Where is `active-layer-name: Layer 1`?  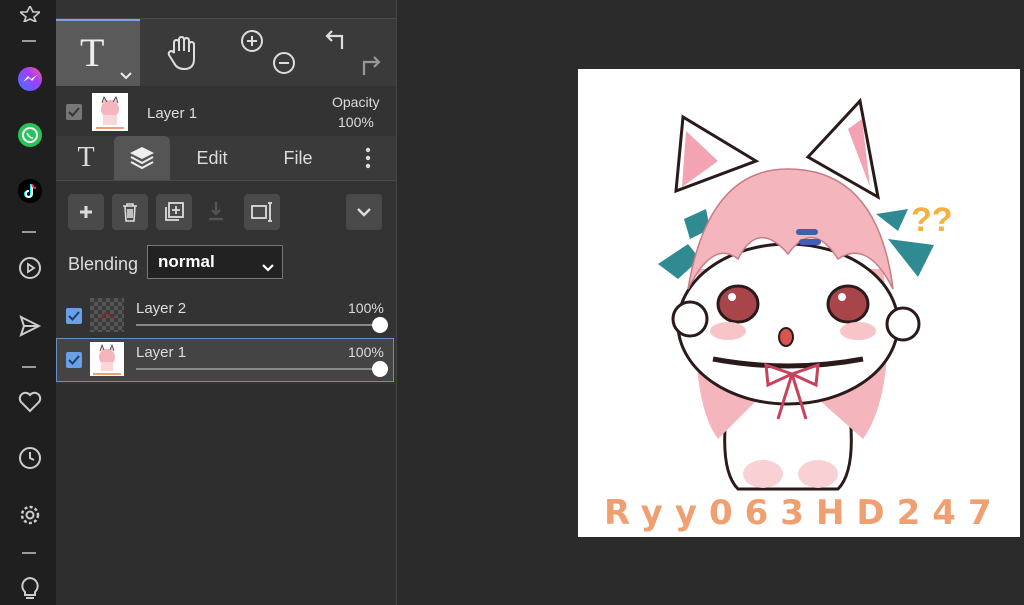
active-layer-name: Layer 1 is located at coordinates (172, 113).